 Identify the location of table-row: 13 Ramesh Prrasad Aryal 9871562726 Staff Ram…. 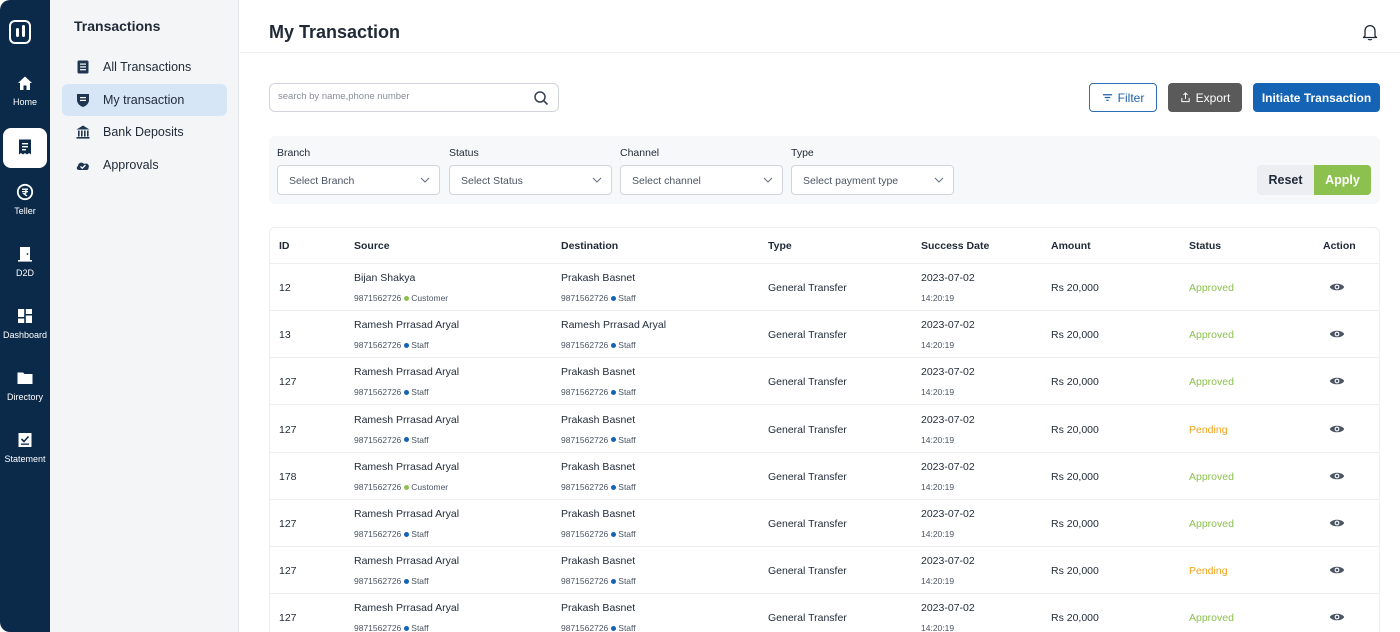
(824, 335).